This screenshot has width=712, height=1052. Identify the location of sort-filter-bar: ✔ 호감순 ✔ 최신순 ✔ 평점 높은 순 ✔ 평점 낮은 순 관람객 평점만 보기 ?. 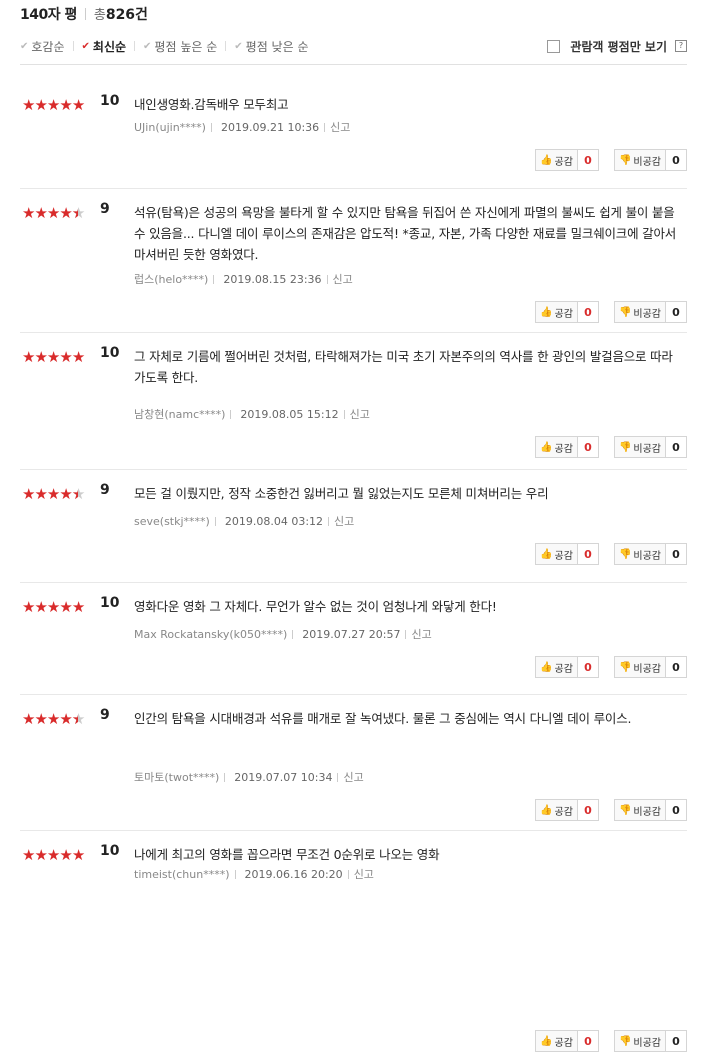
(353, 46).